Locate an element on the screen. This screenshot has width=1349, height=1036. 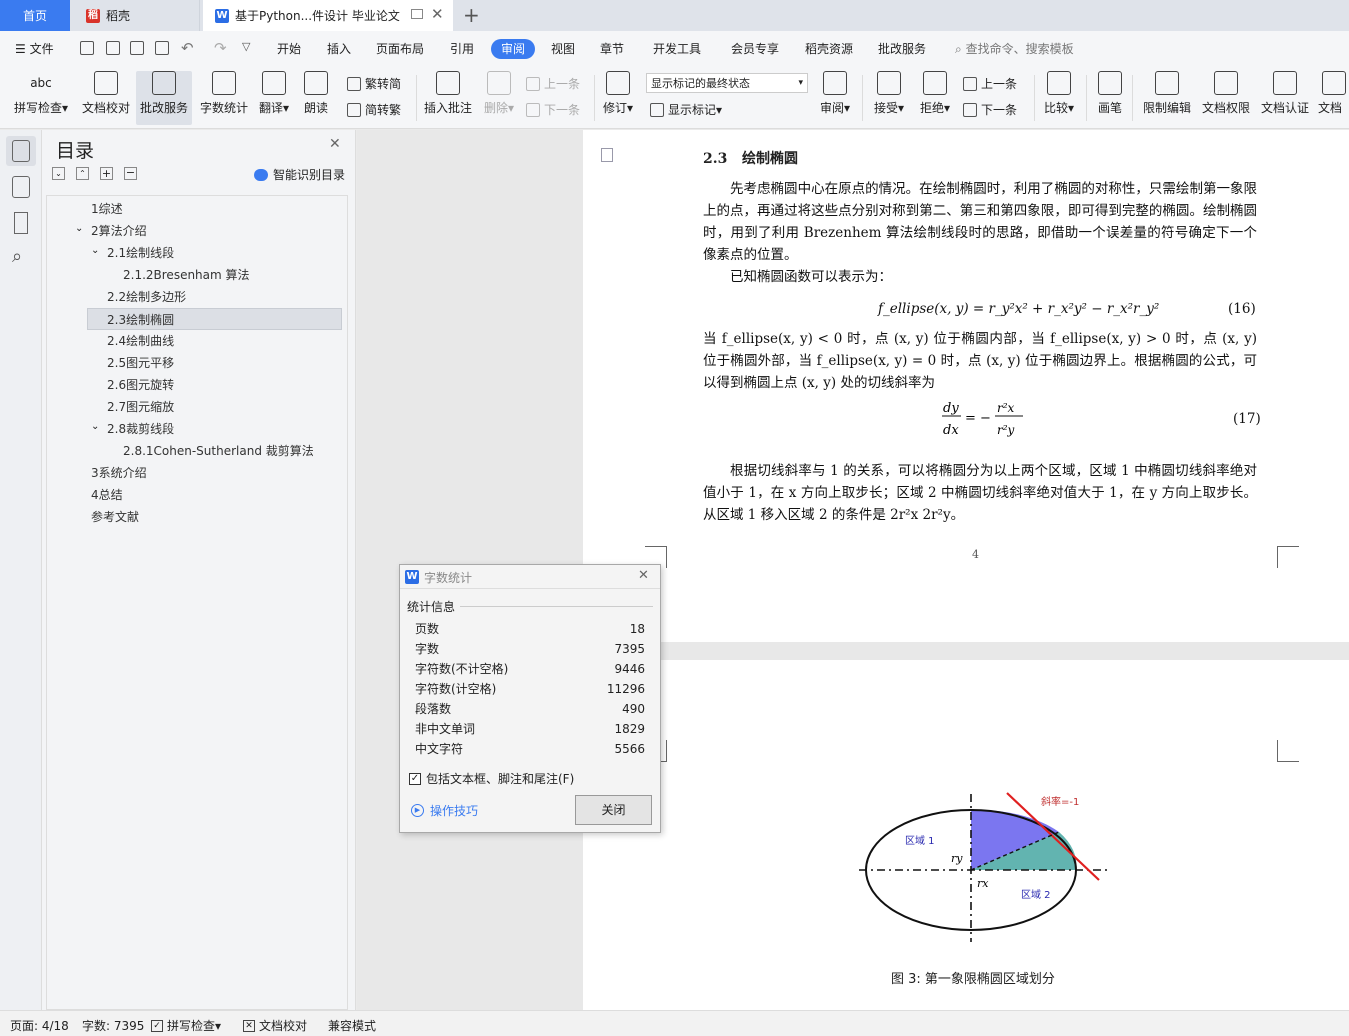
review-pane-button: 审阅▾ is located at coordinates (835, 93).